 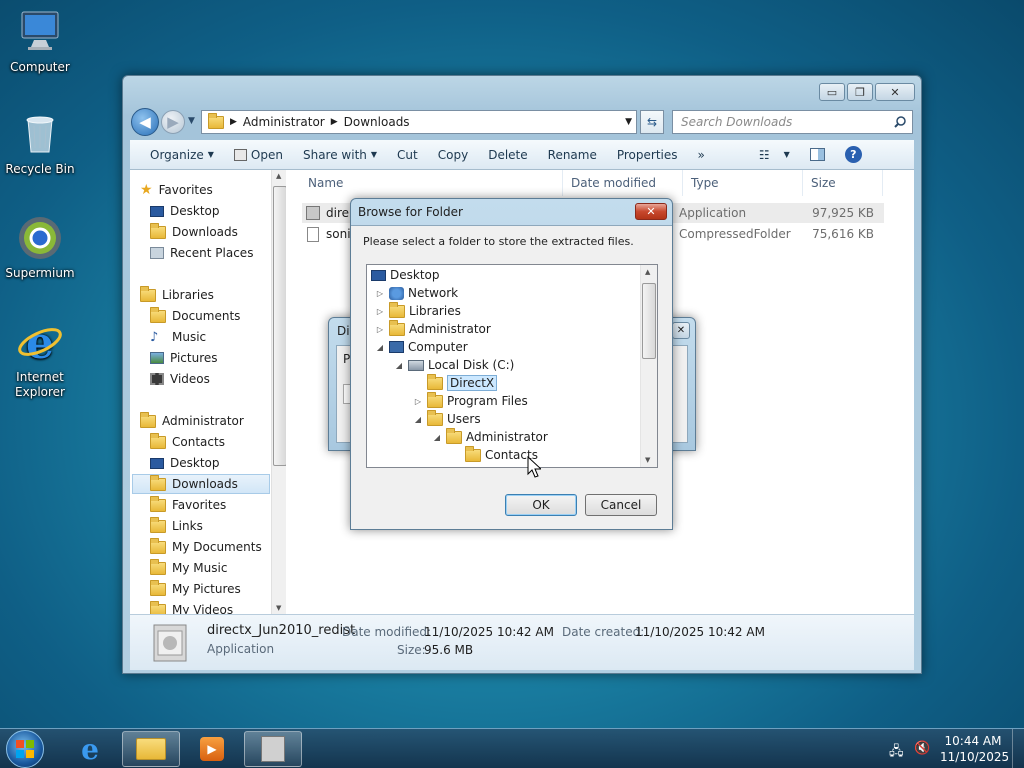 What do you see at coordinates (1018, 748) in the screenshot?
I see `show-desktop-button` at bounding box center [1018, 748].